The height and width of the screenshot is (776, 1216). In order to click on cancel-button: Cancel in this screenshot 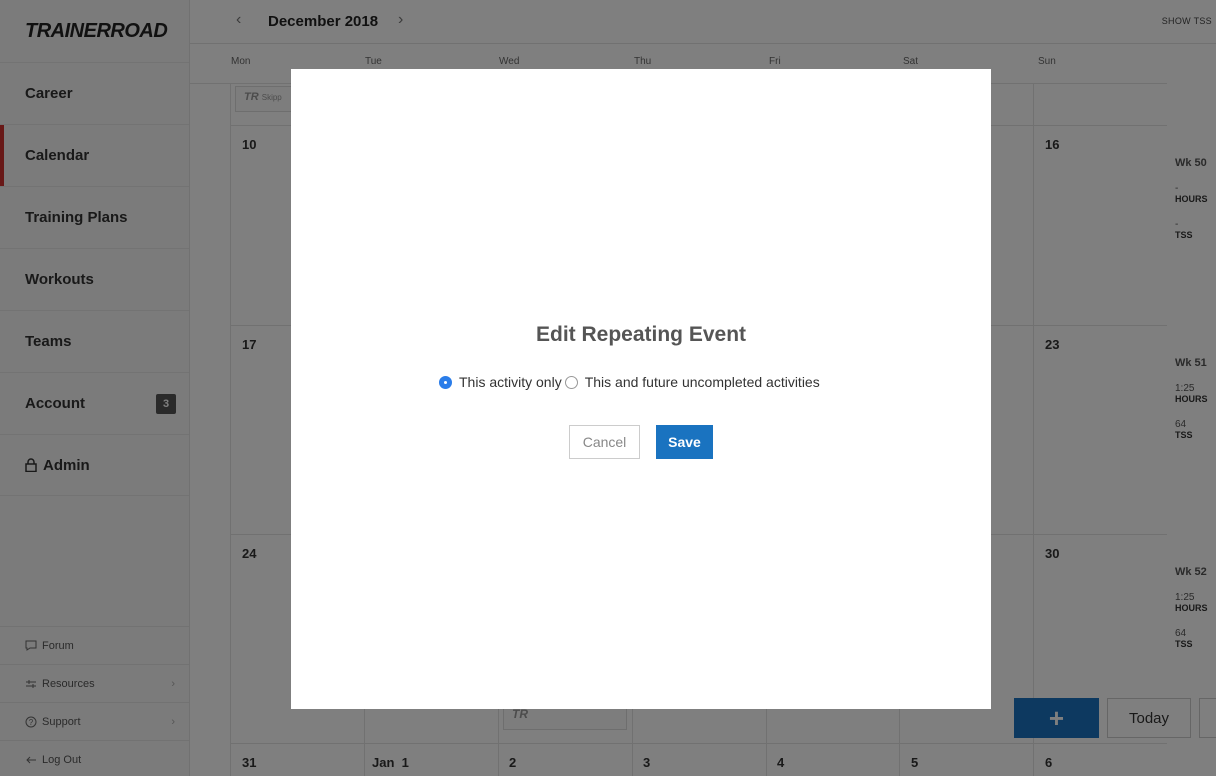, I will do `click(604, 442)`.